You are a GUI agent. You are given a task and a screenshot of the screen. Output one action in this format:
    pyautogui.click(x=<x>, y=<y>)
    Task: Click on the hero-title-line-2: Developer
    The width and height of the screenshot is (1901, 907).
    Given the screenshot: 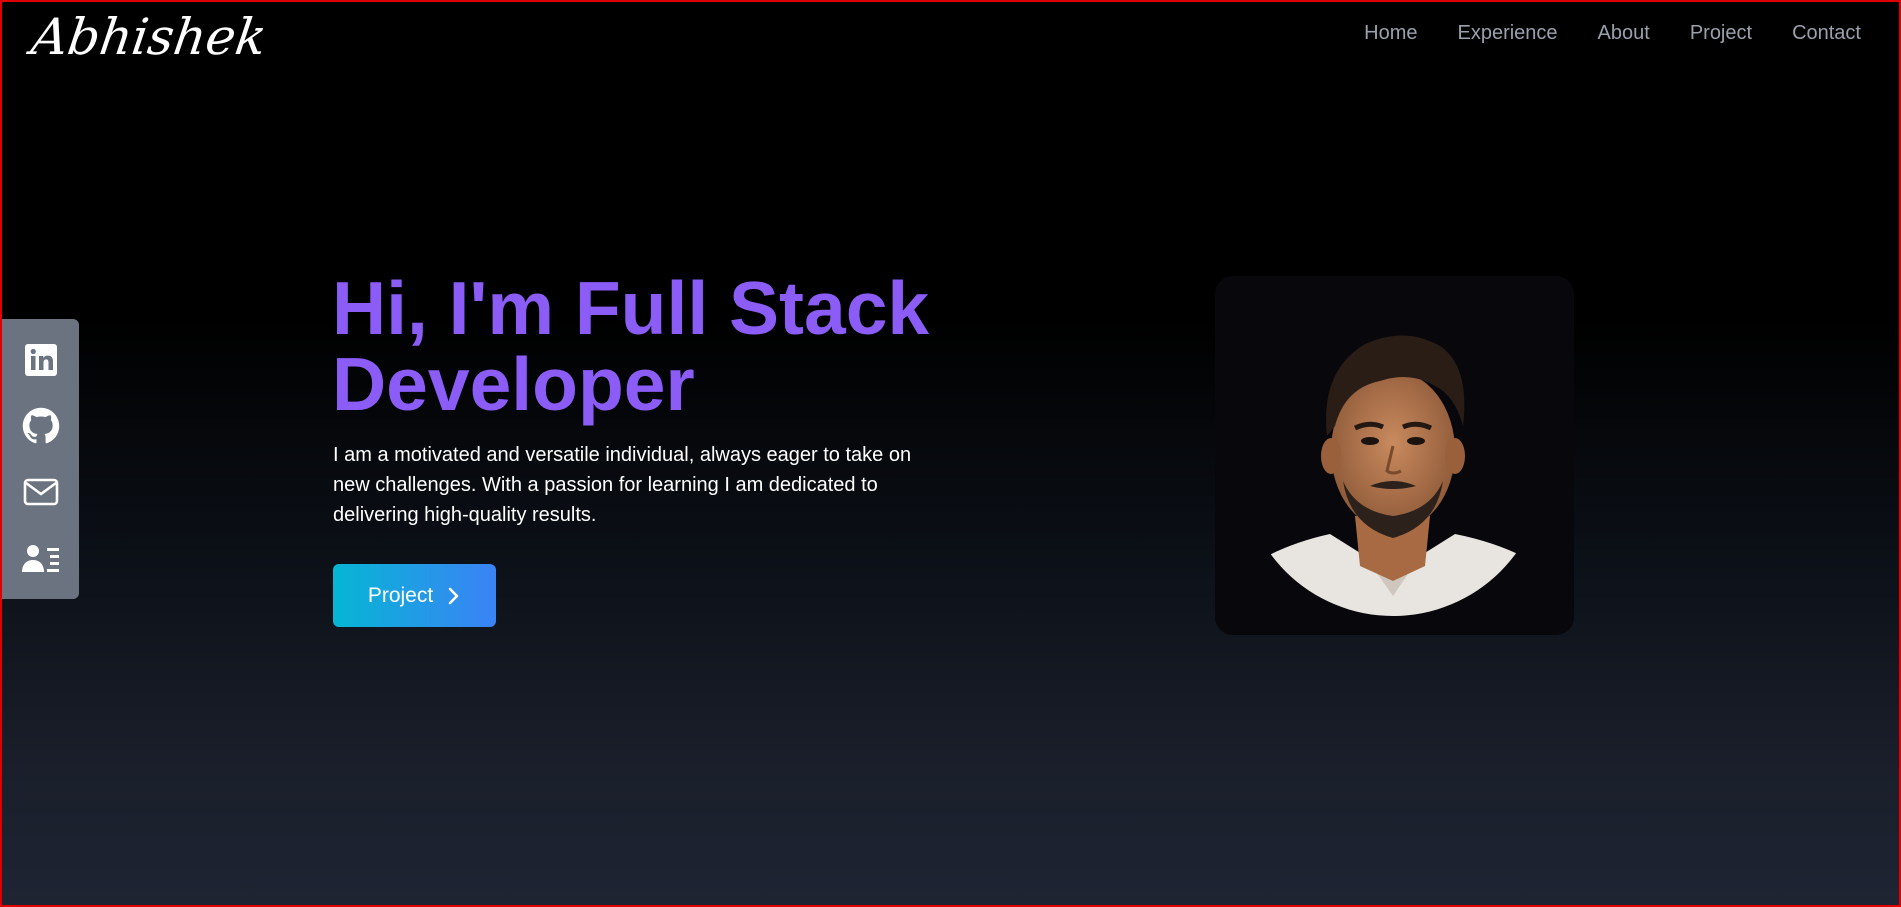 What is the action you would take?
    pyautogui.click(x=513, y=384)
    